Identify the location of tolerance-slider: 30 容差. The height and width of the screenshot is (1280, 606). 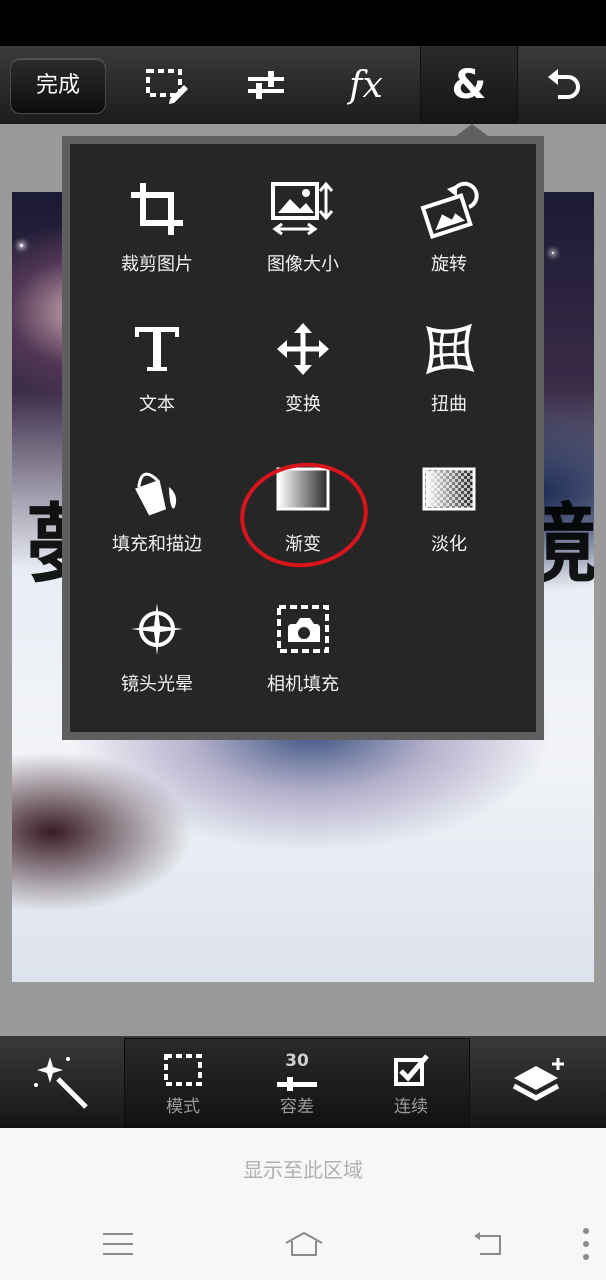
(297, 1083).